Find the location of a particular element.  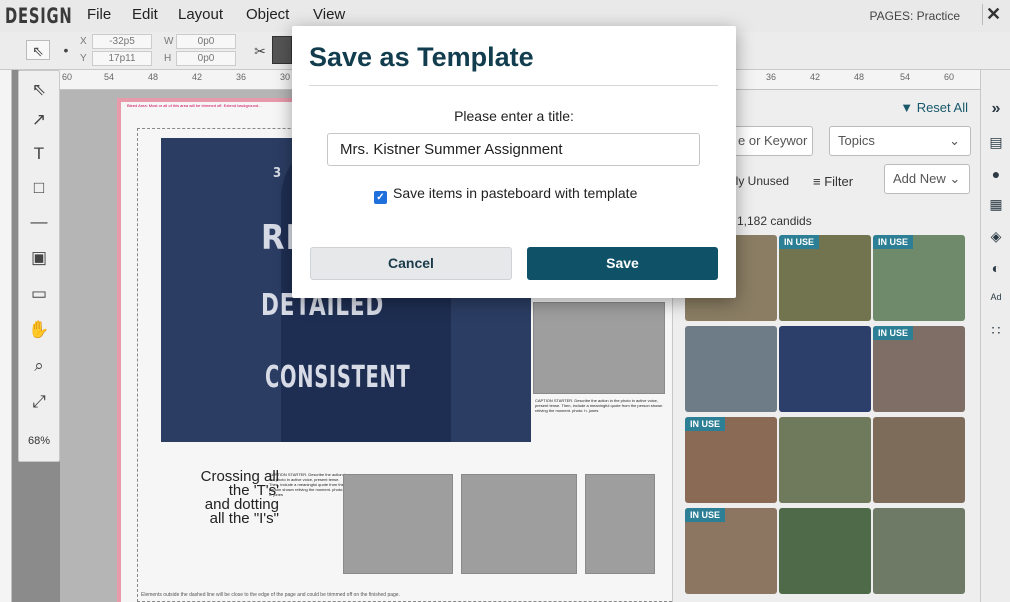

save-button: Save is located at coordinates (622, 263).